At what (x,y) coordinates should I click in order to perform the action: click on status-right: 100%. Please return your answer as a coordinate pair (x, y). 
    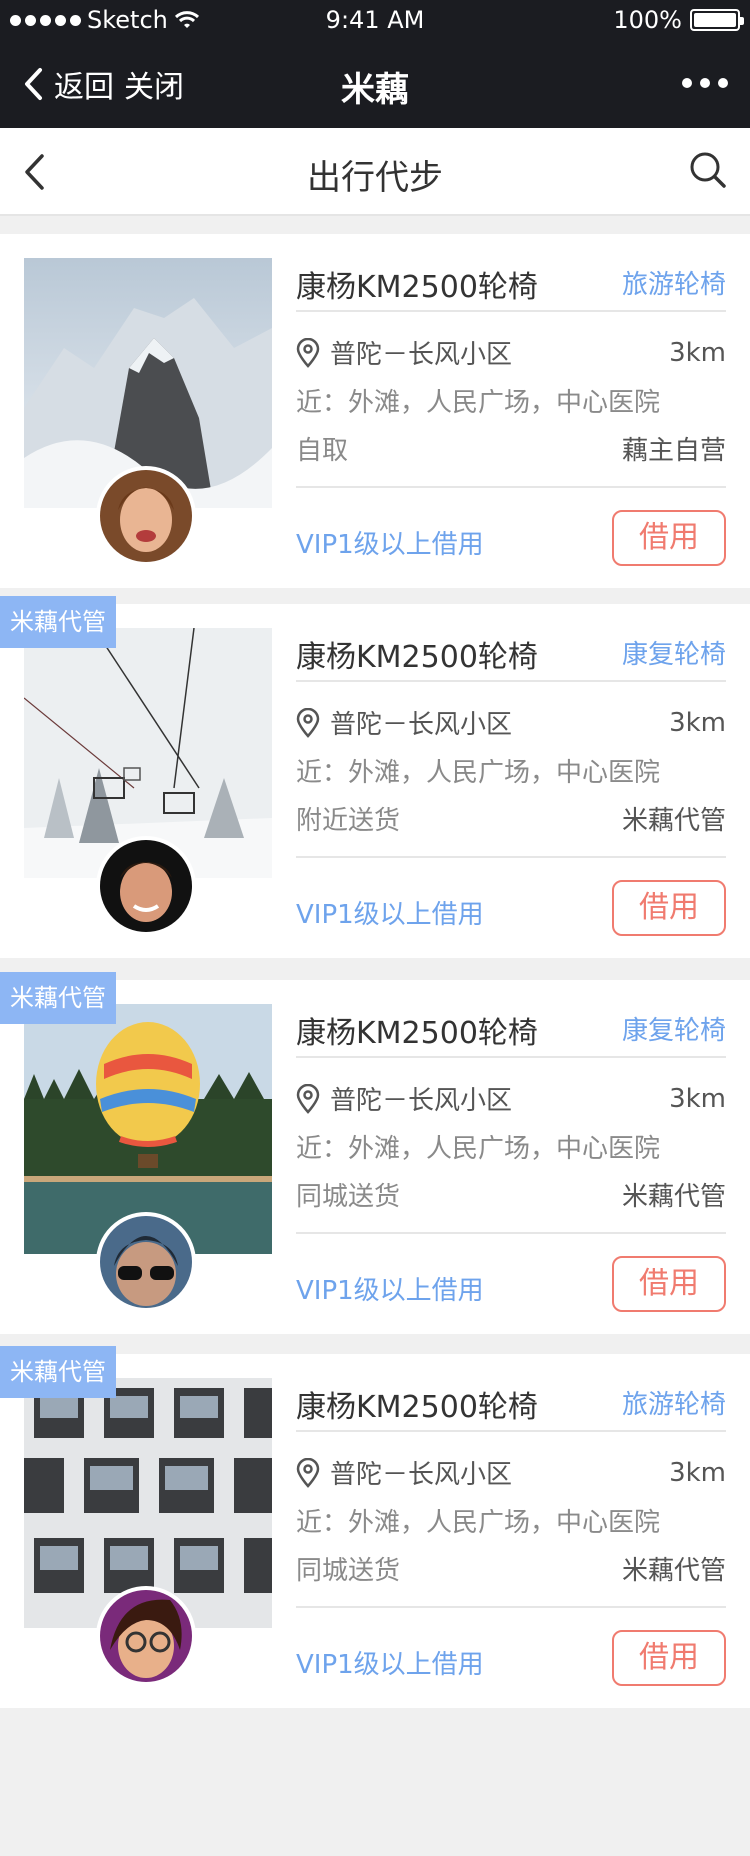
    Looking at the image, I should click on (678, 20).